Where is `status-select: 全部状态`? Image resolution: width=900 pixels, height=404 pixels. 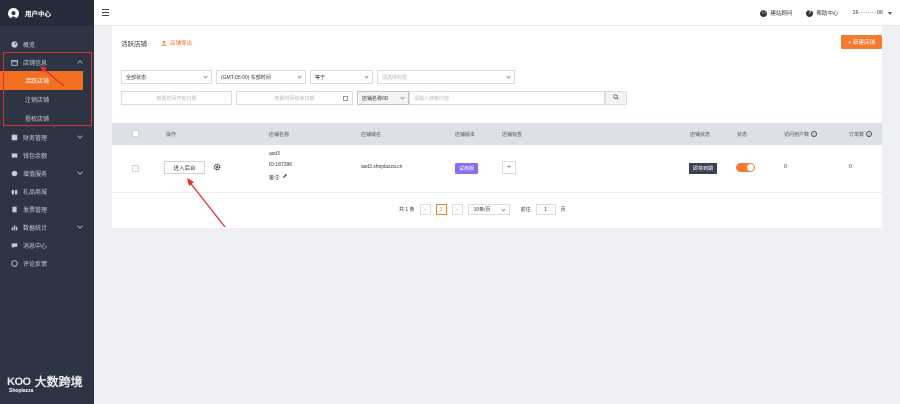 status-select: 全部状态 is located at coordinates (166, 77).